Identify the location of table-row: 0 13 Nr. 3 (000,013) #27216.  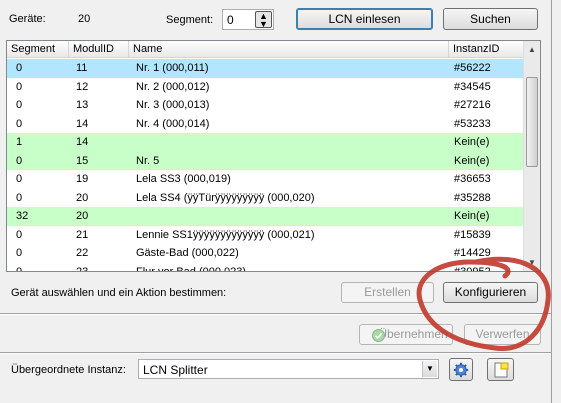
(265, 105).